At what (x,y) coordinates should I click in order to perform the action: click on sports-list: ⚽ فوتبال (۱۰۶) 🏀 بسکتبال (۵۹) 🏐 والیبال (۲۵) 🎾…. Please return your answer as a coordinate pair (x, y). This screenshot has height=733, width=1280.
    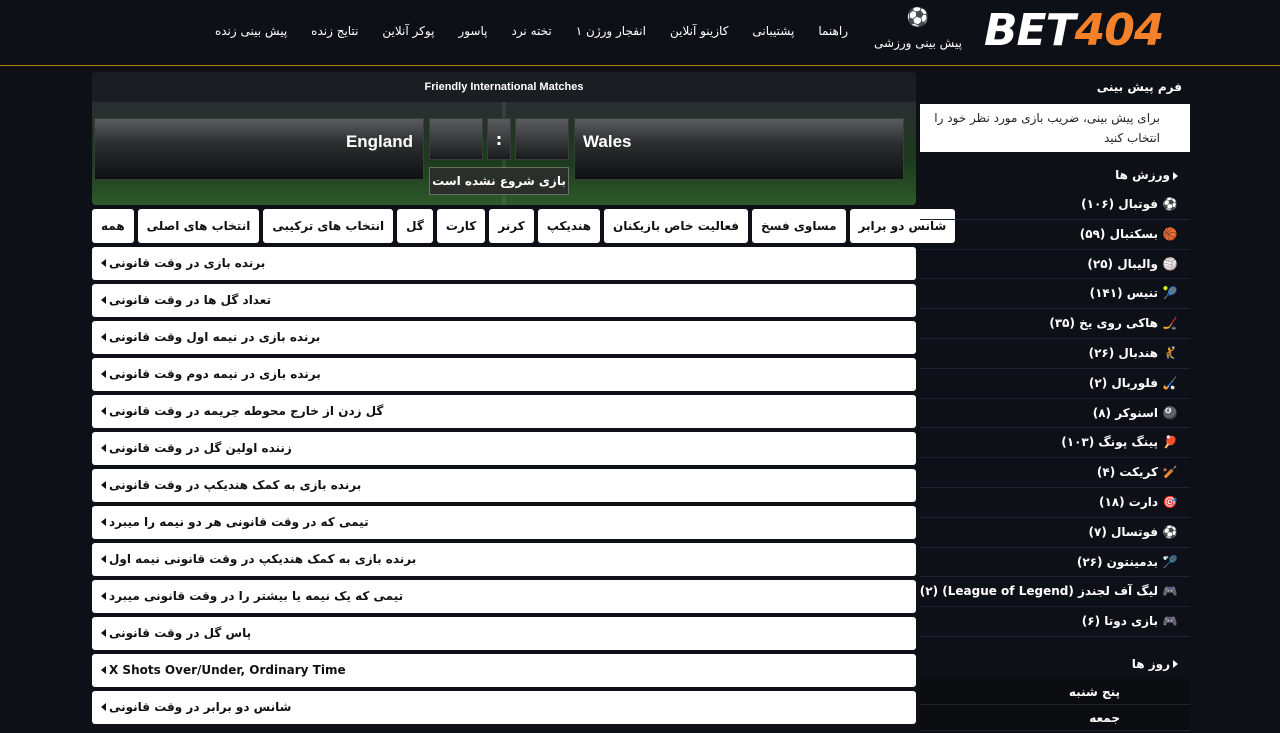
    Looking at the image, I should click on (1055, 413).